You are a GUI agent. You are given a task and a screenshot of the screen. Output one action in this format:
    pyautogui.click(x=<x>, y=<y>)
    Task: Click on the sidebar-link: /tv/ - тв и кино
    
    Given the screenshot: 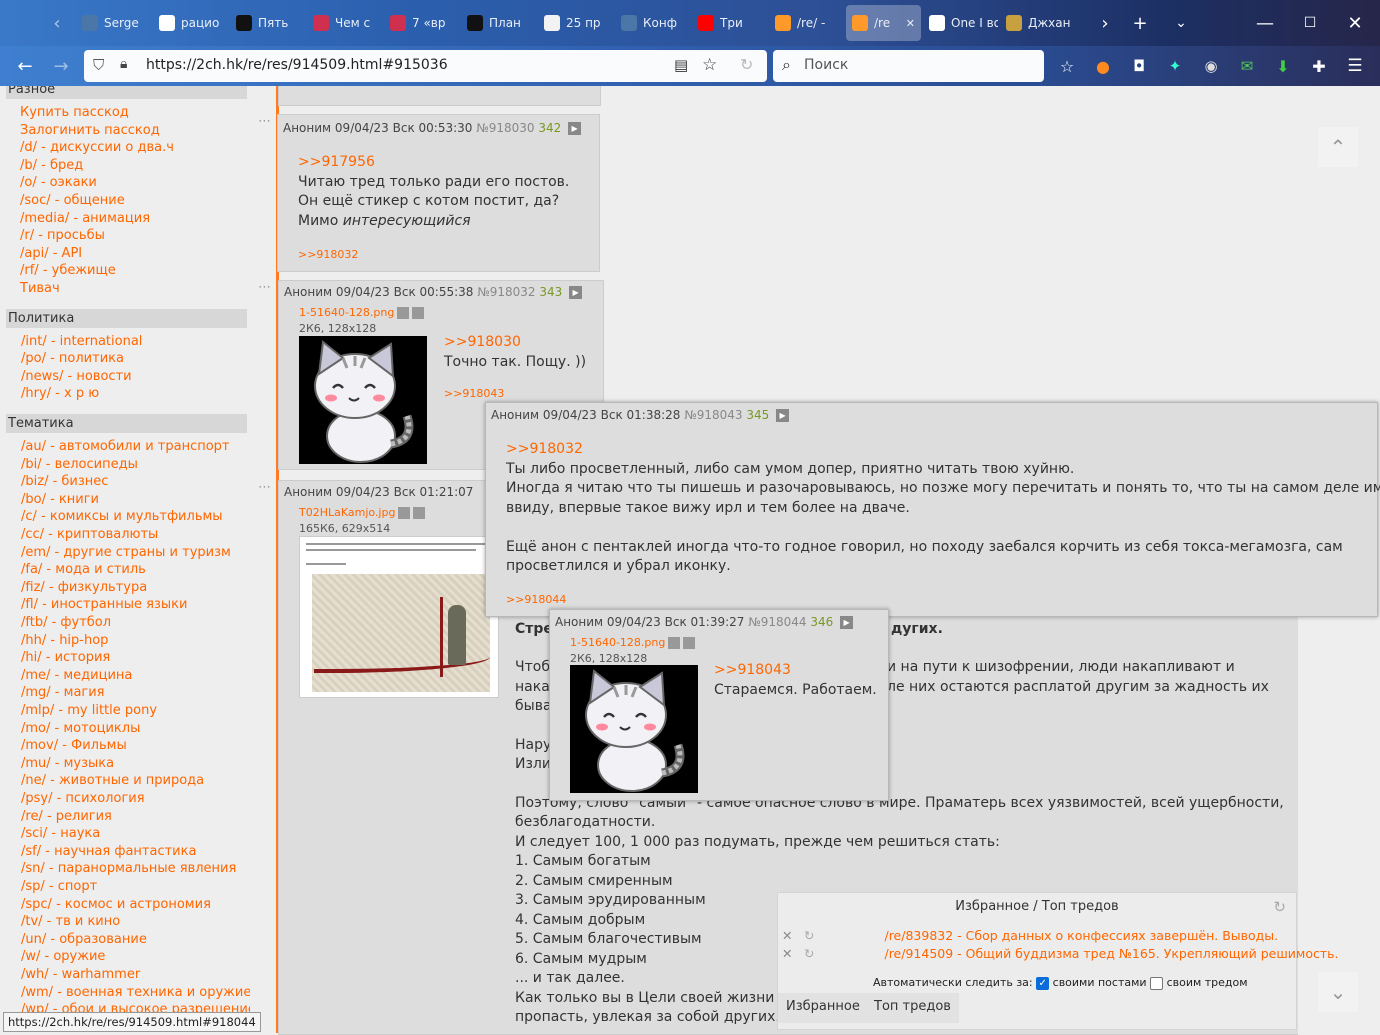 What is the action you would take?
    pyautogui.click(x=70, y=921)
    